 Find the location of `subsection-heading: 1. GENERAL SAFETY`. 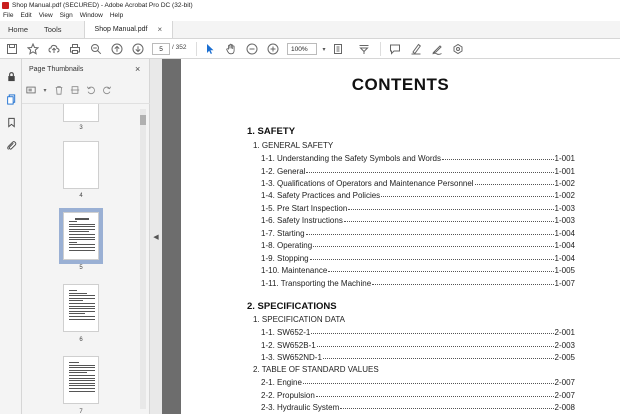

subsection-heading: 1. GENERAL SAFETY is located at coordinates (293, 145).